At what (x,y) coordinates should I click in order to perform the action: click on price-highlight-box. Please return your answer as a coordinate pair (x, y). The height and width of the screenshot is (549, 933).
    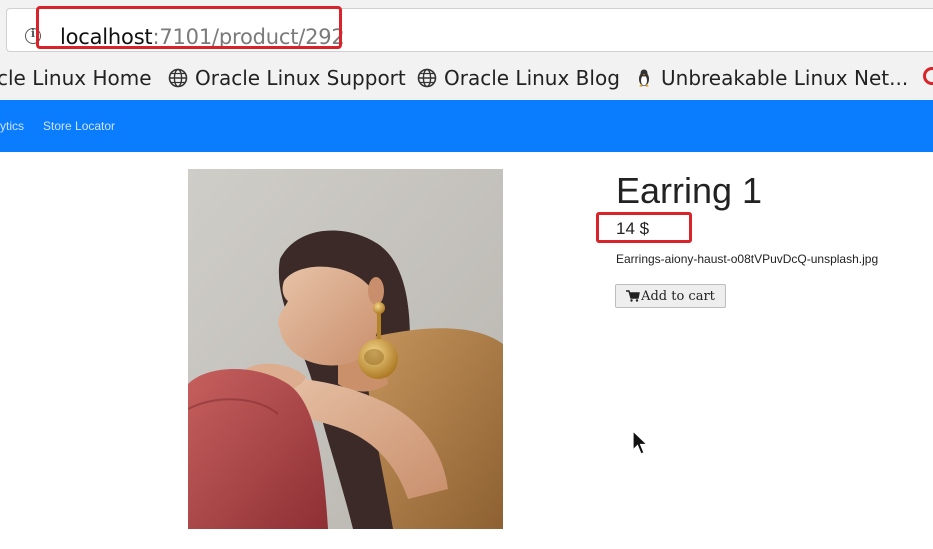
    Looking at the image, I should click on (644, 227).